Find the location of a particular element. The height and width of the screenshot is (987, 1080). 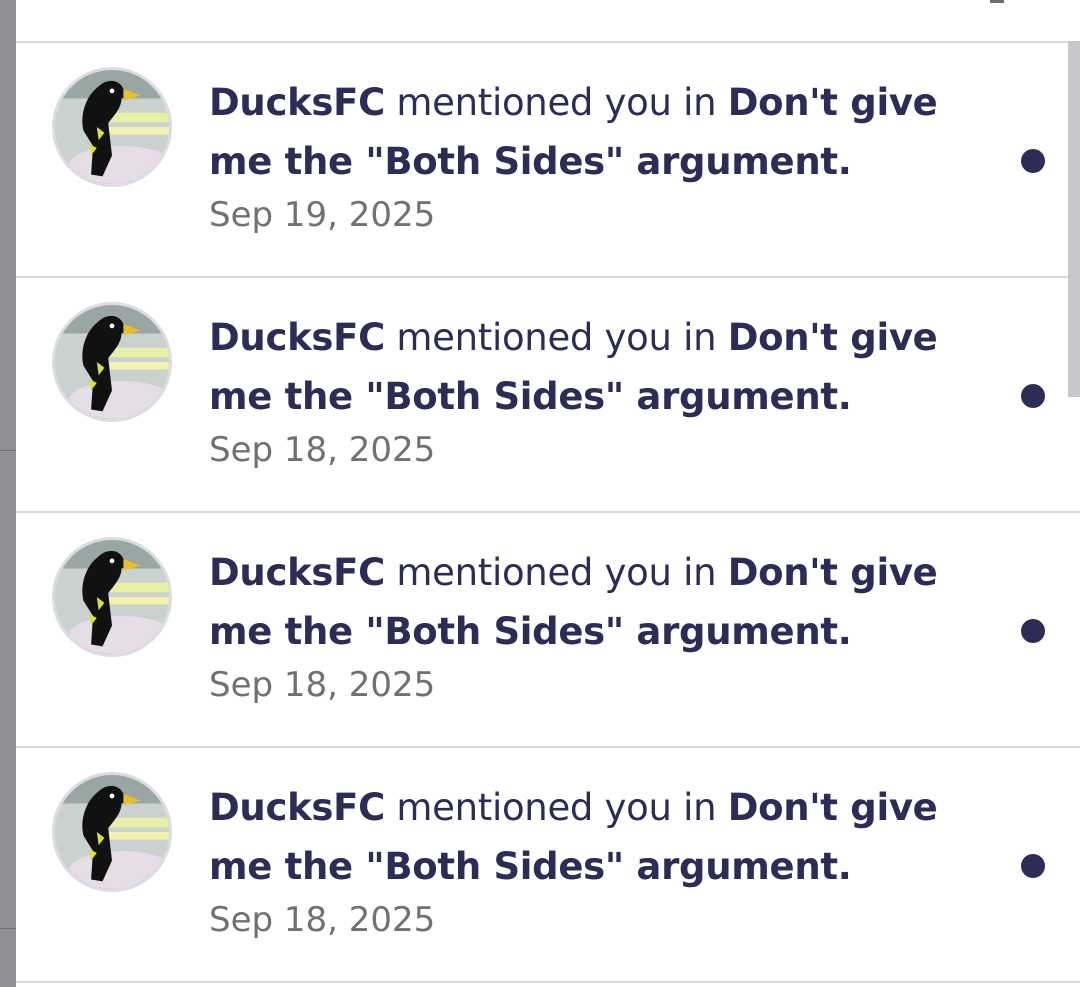

notification-date: Sep 19, 2025 is located at coordinates (322, 215).